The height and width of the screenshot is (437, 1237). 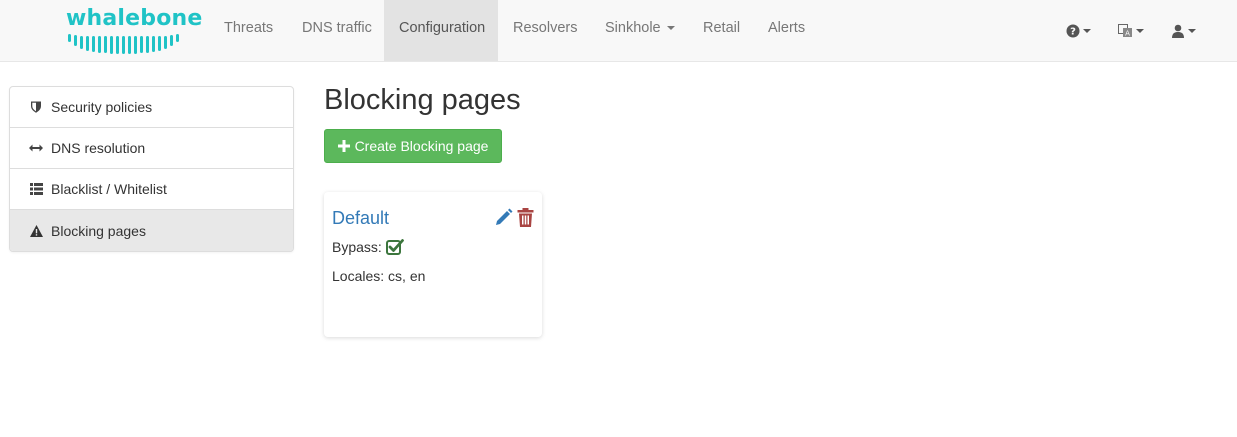 I want to click on language-icon: A, so click(x=1125, y=30).